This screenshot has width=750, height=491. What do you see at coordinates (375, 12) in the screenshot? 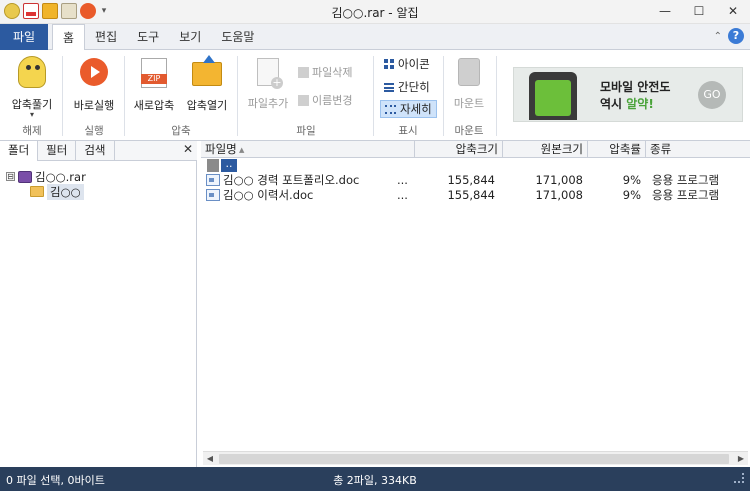
I see `title-bar: ▾ 김○○.rar - 알집 — ☐ ✕` at bounding box center [375, 12].